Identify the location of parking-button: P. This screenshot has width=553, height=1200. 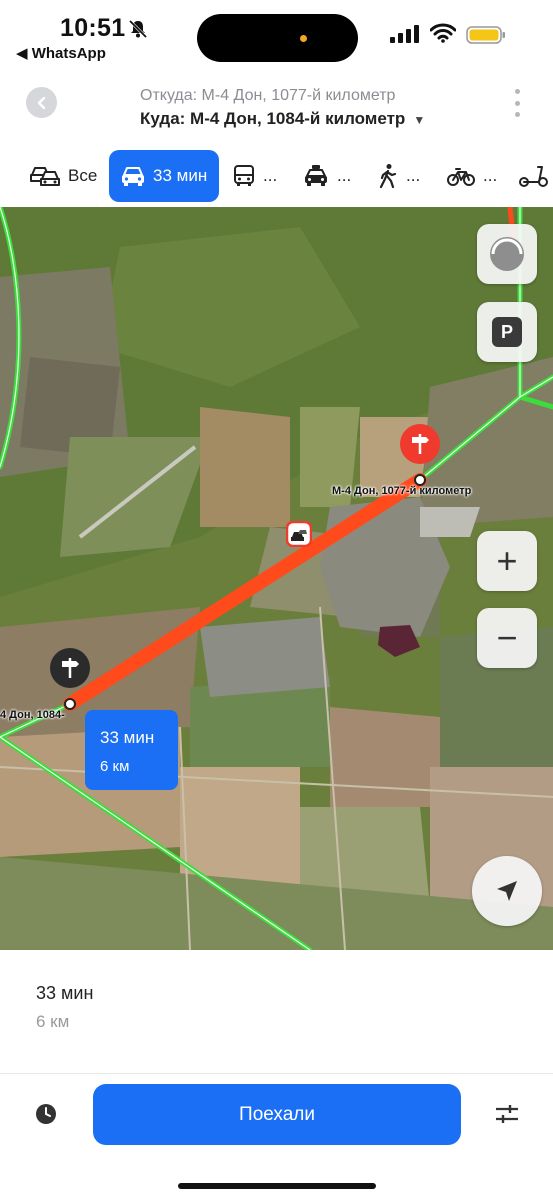
(507, 332).